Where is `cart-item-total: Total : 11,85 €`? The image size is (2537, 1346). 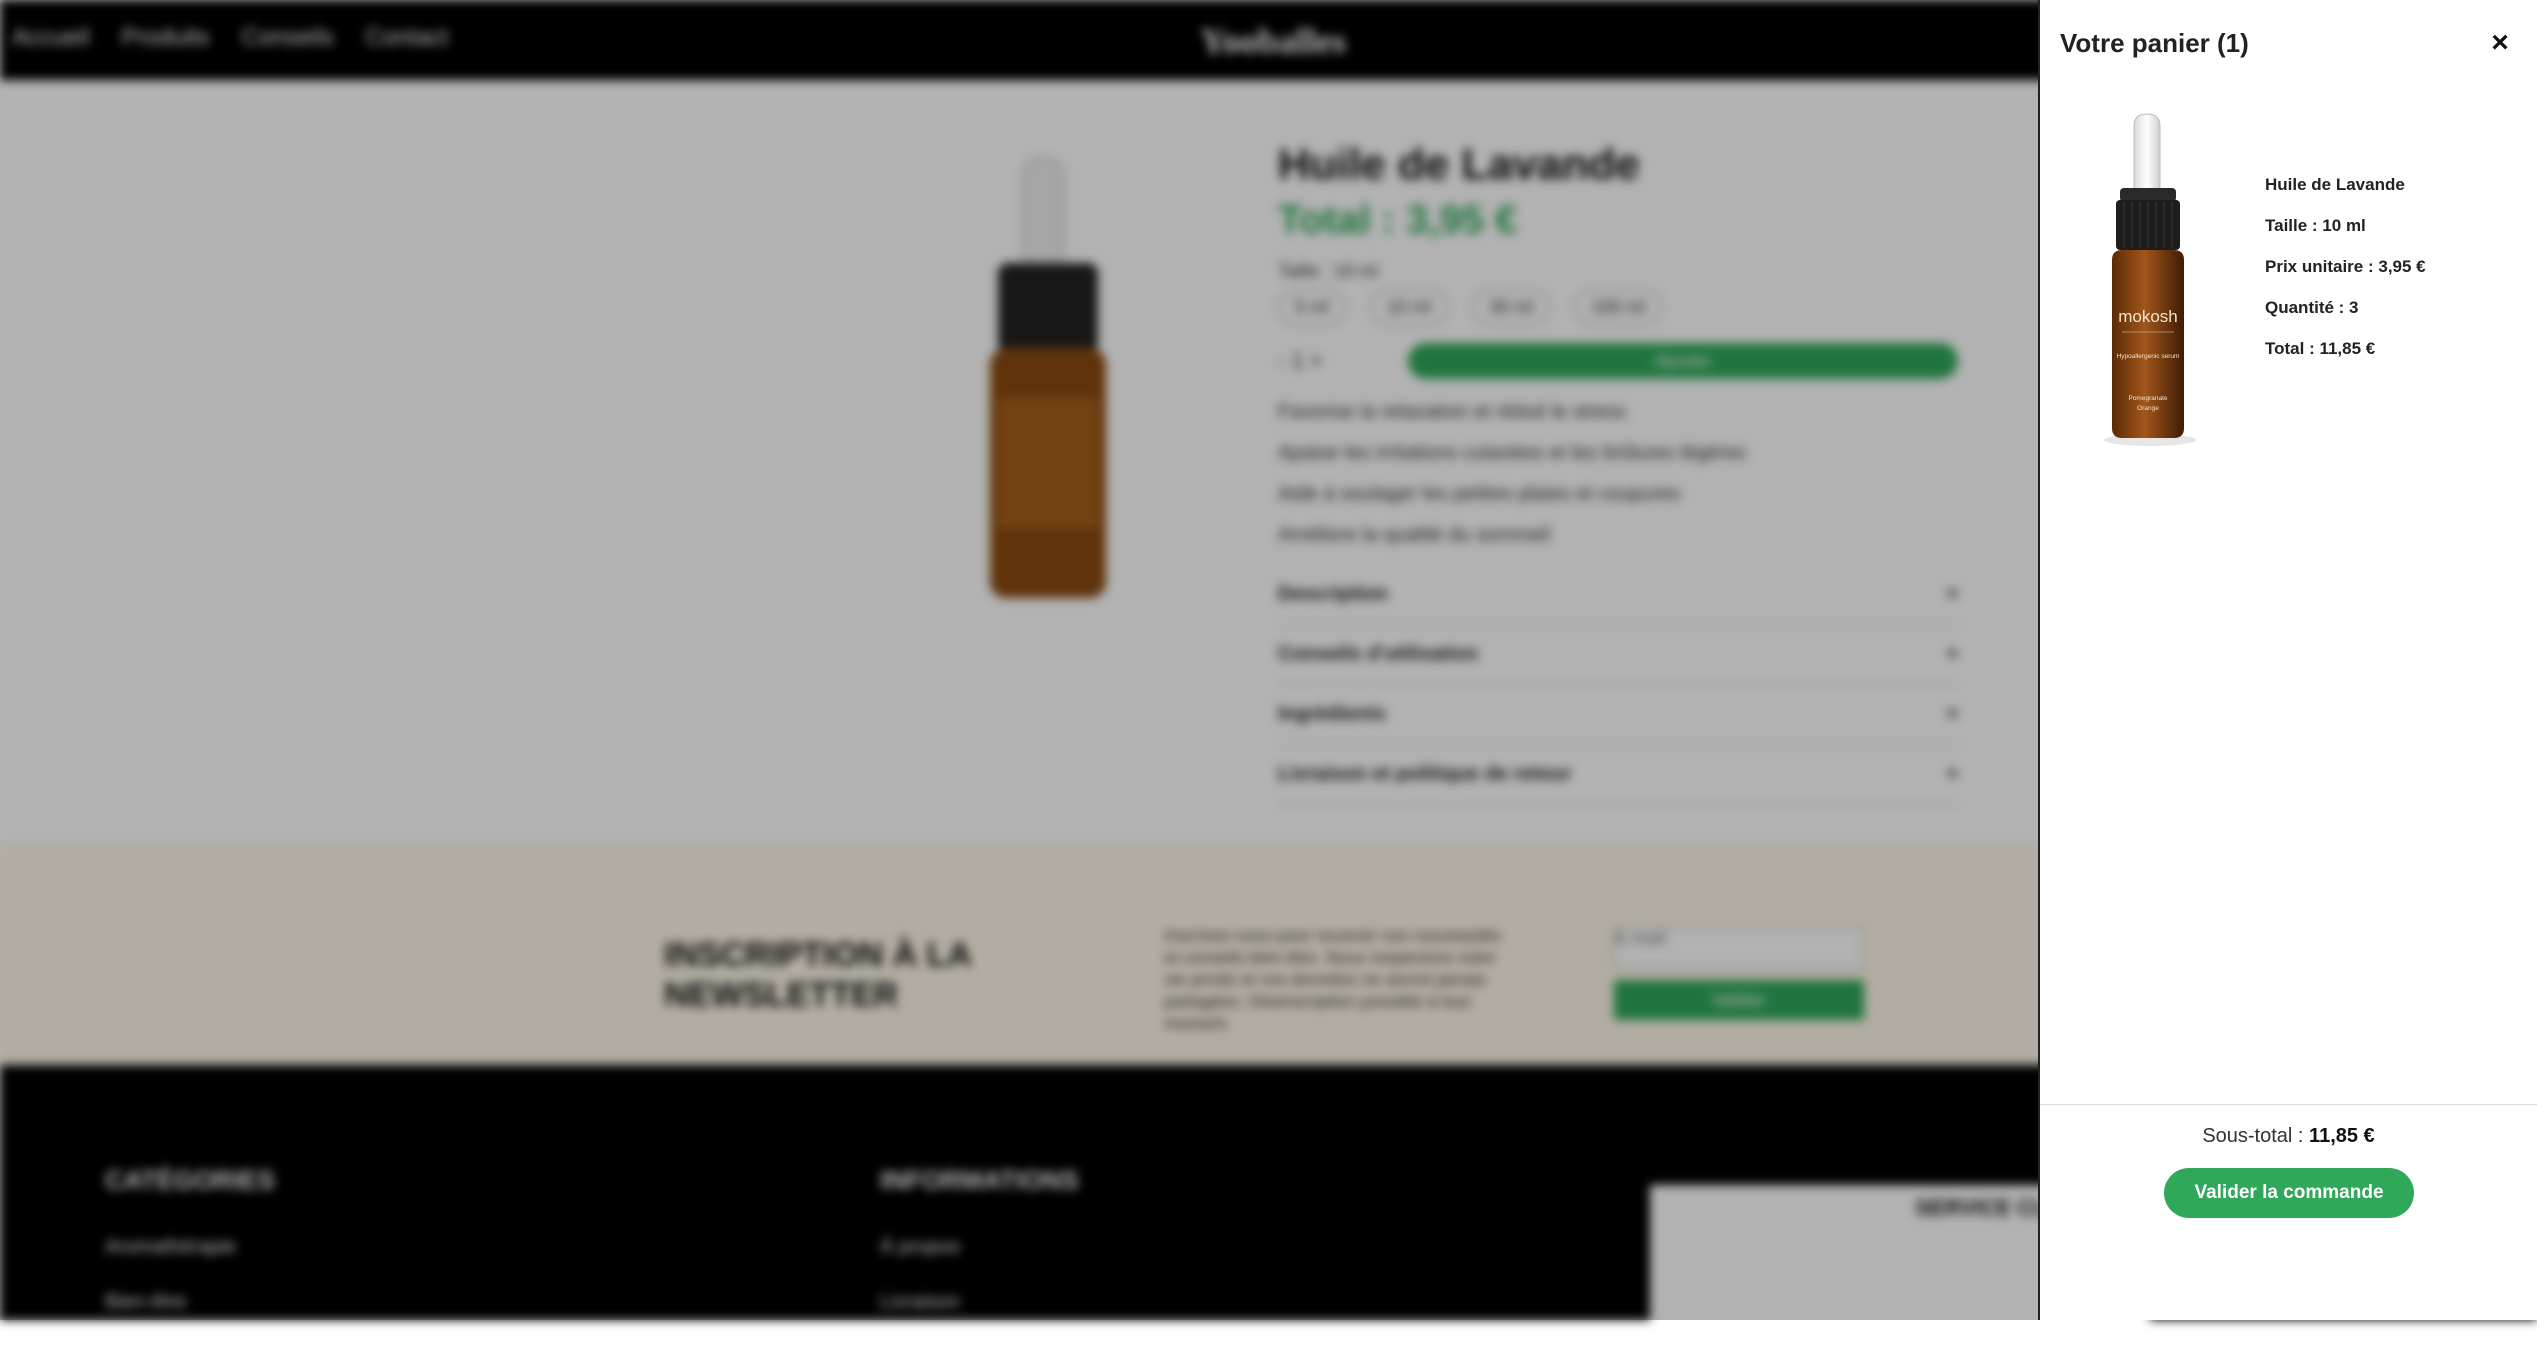
cart-item-total: Total : 11,85 € is located at coordinates (2320, 348).